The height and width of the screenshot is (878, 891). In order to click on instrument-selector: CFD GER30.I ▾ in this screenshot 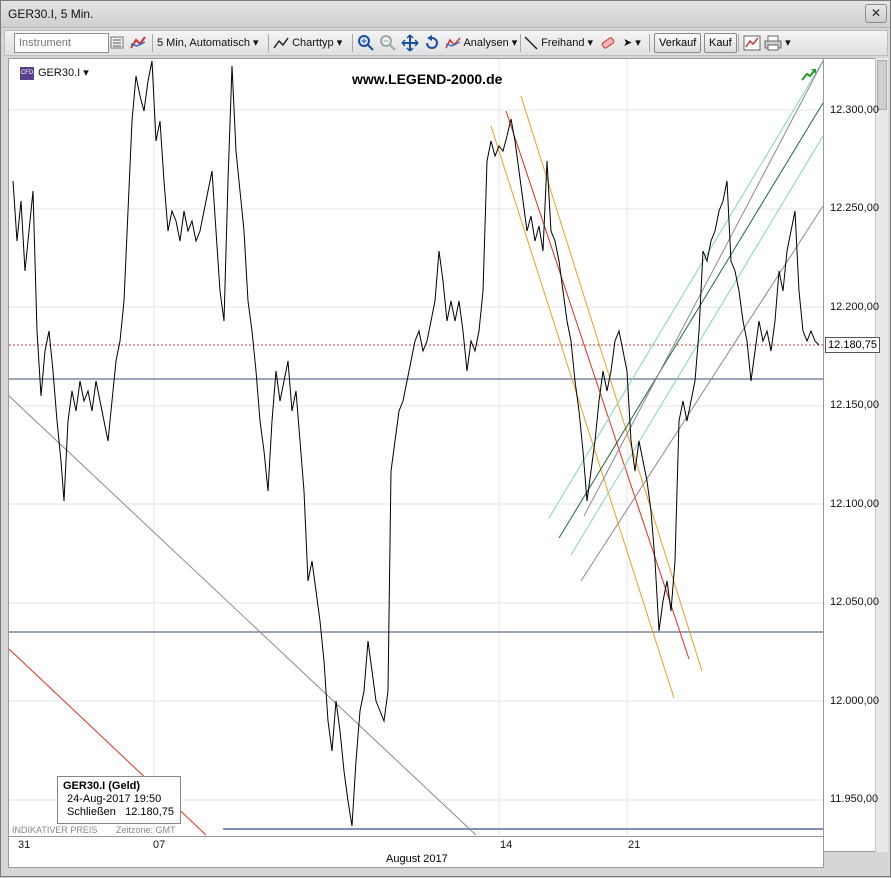, I will do `click(54, 73)`.